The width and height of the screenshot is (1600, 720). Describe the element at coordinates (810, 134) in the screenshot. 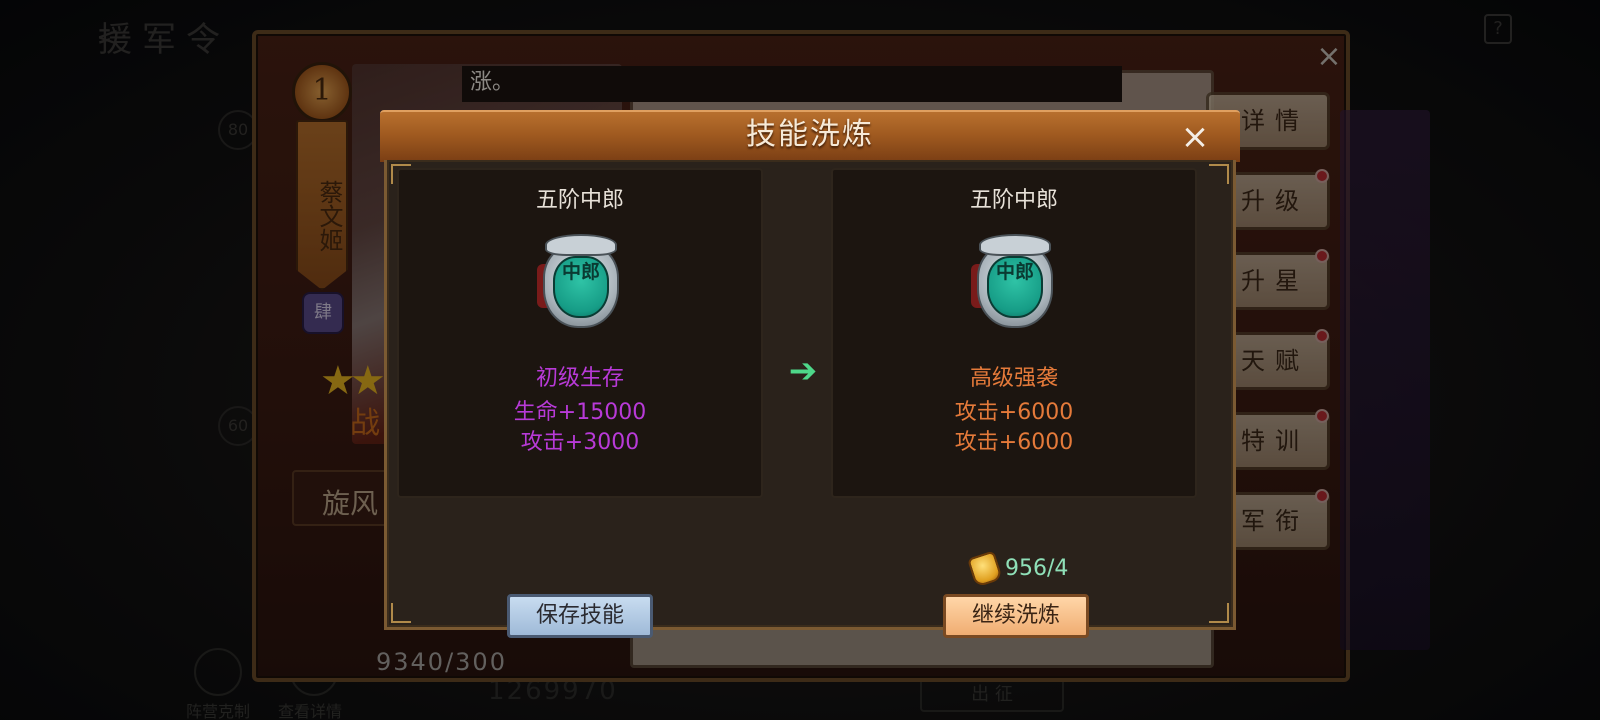

I see `dialog-title: 技能洗炼` at that location.